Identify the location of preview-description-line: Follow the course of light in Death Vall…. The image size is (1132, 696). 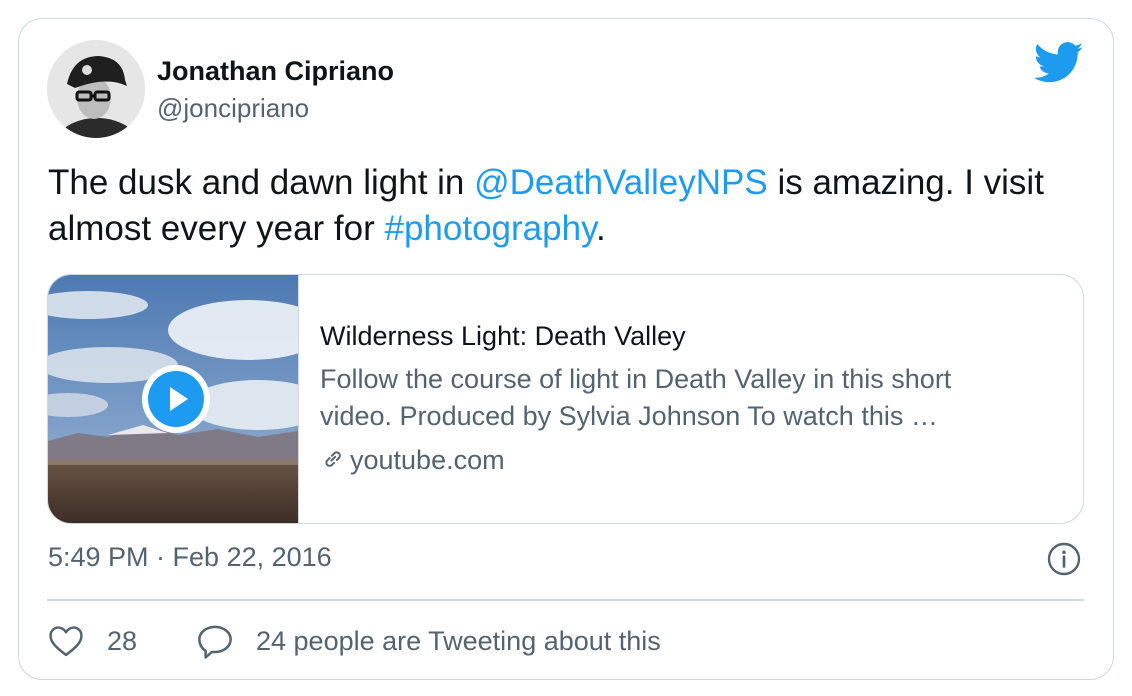
(636, 379).